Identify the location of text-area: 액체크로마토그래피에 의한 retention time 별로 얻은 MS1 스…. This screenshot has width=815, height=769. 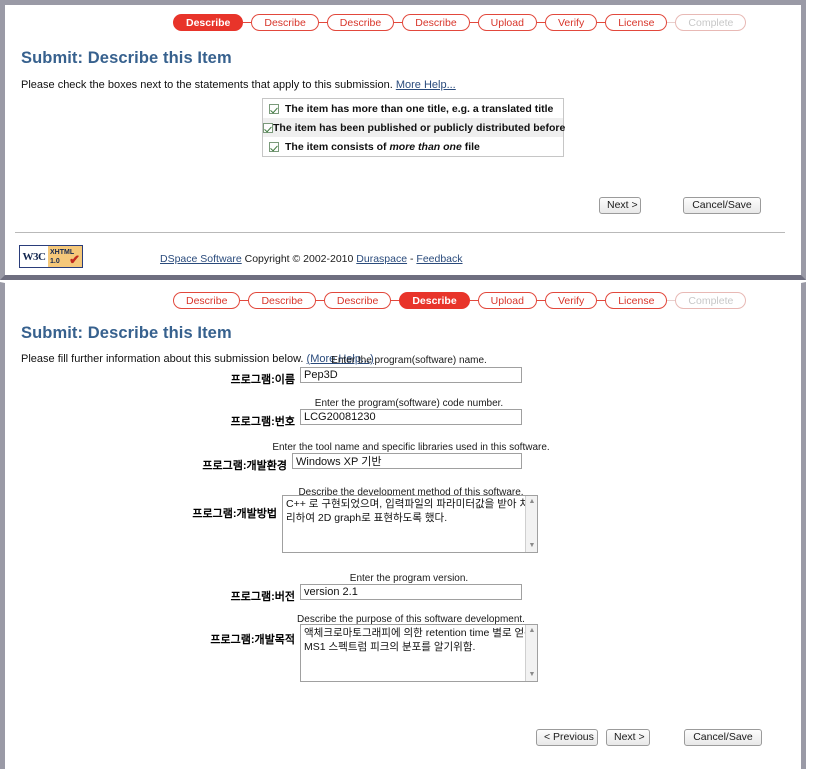
(419, 653).